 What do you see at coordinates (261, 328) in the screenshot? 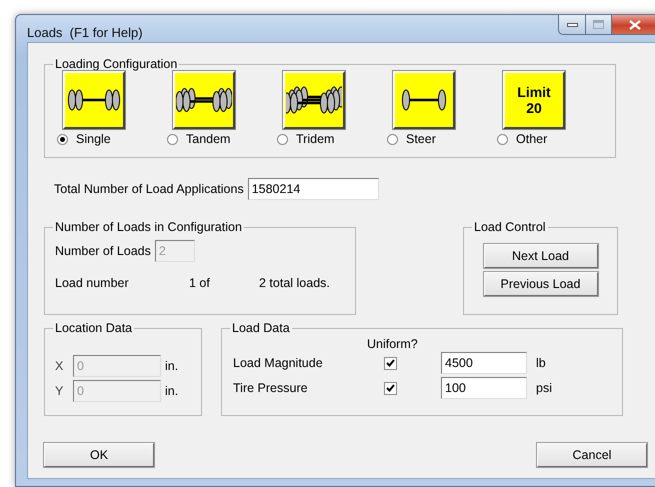
I see `group-title: Load Data` at bounding box center [261, 328].